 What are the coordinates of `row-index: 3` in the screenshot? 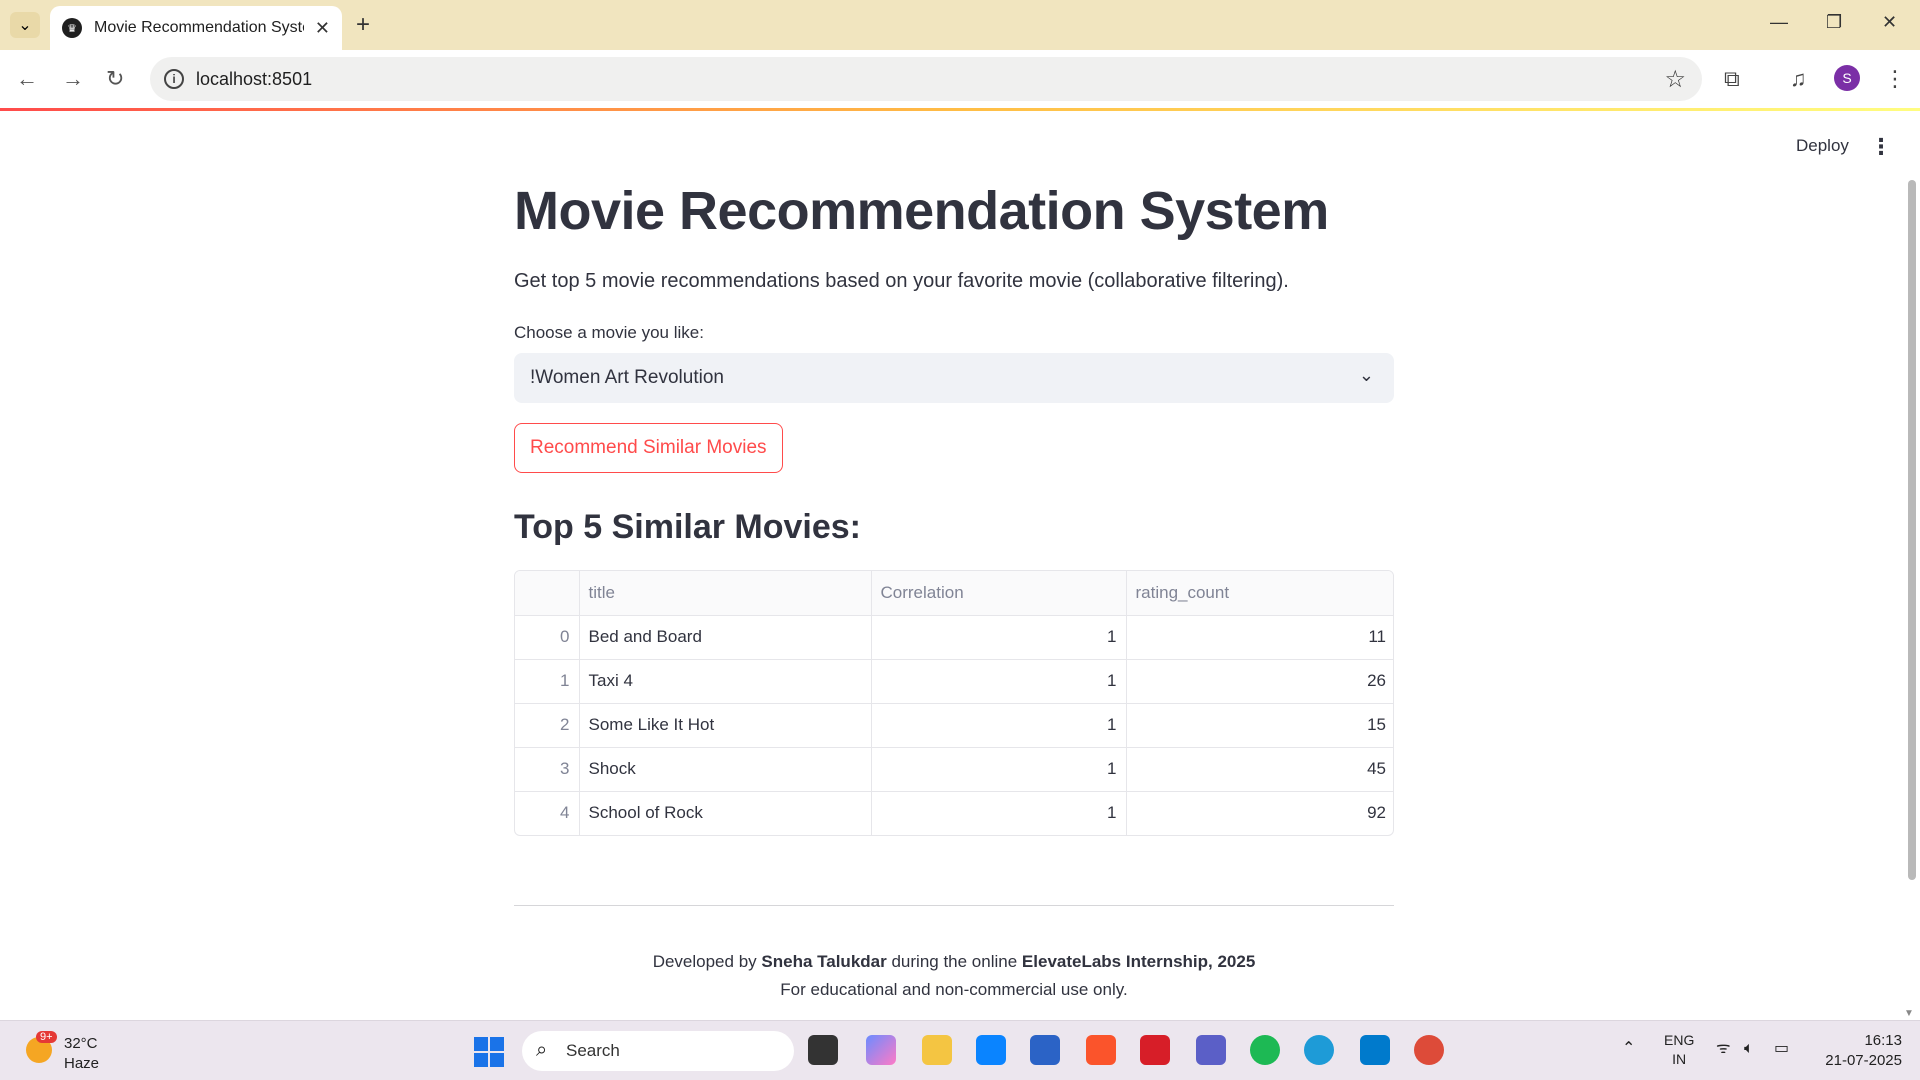 It's located at (547, 769).